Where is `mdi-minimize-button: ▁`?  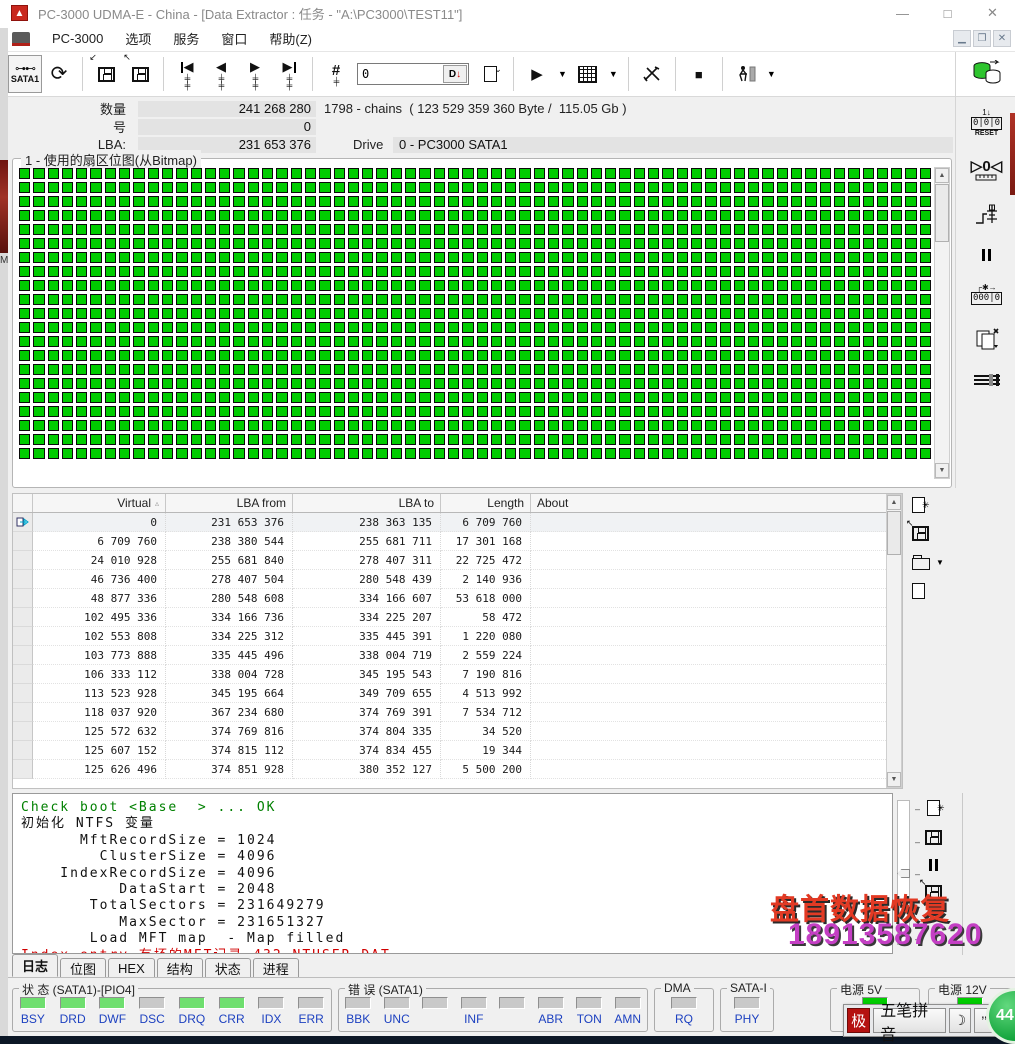 mdi-minimize-button: ▁ is located at coordinates (962, 38).